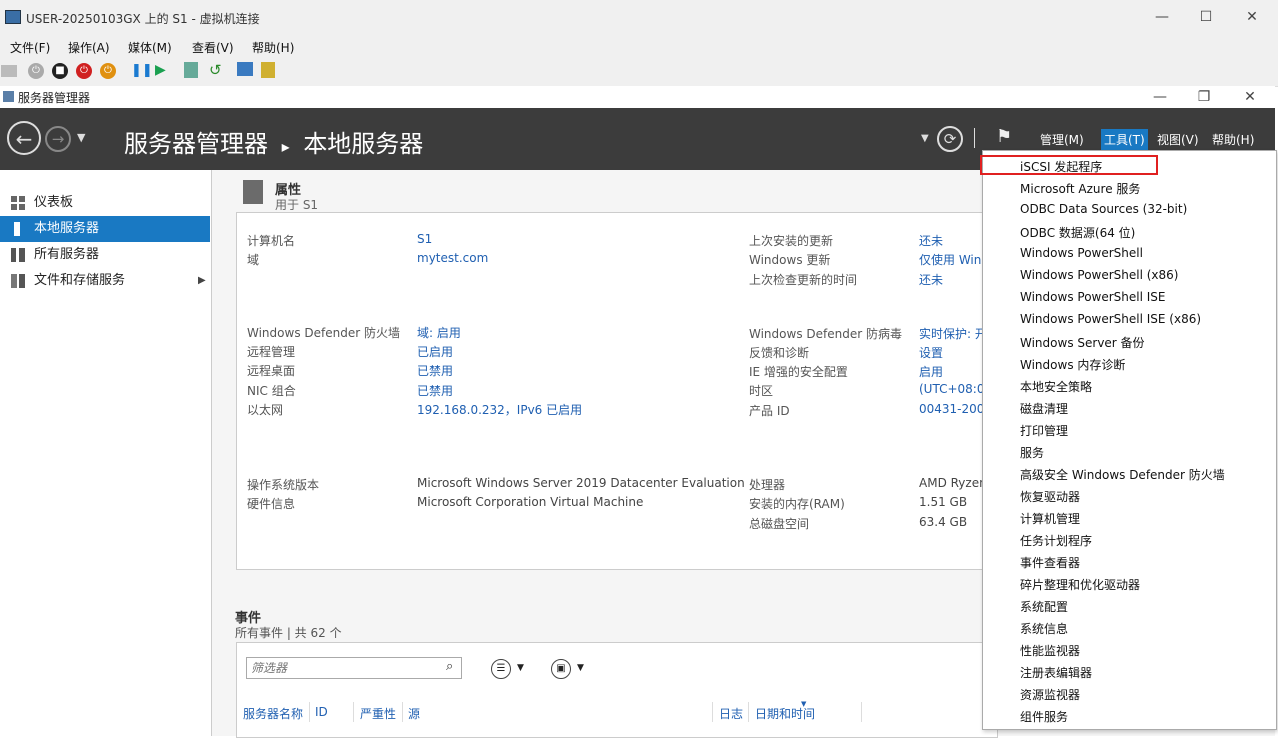 The image size is (1278, 738). What do you see at coordinates (105, 203) in the screenshot?
I see `sidebar-item-dashboard: 仪表板` at bounding box center [105, 203].